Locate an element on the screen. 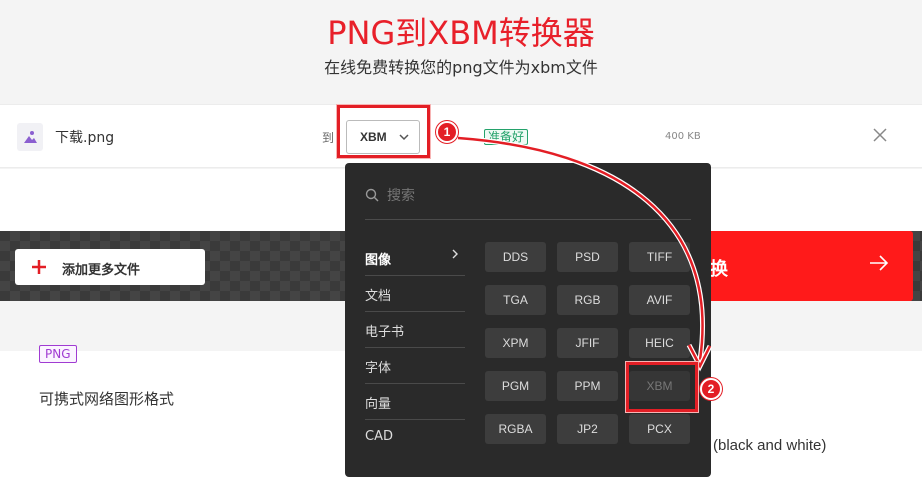  target-format-description: (black and white) is located at coordinates (770, 445).